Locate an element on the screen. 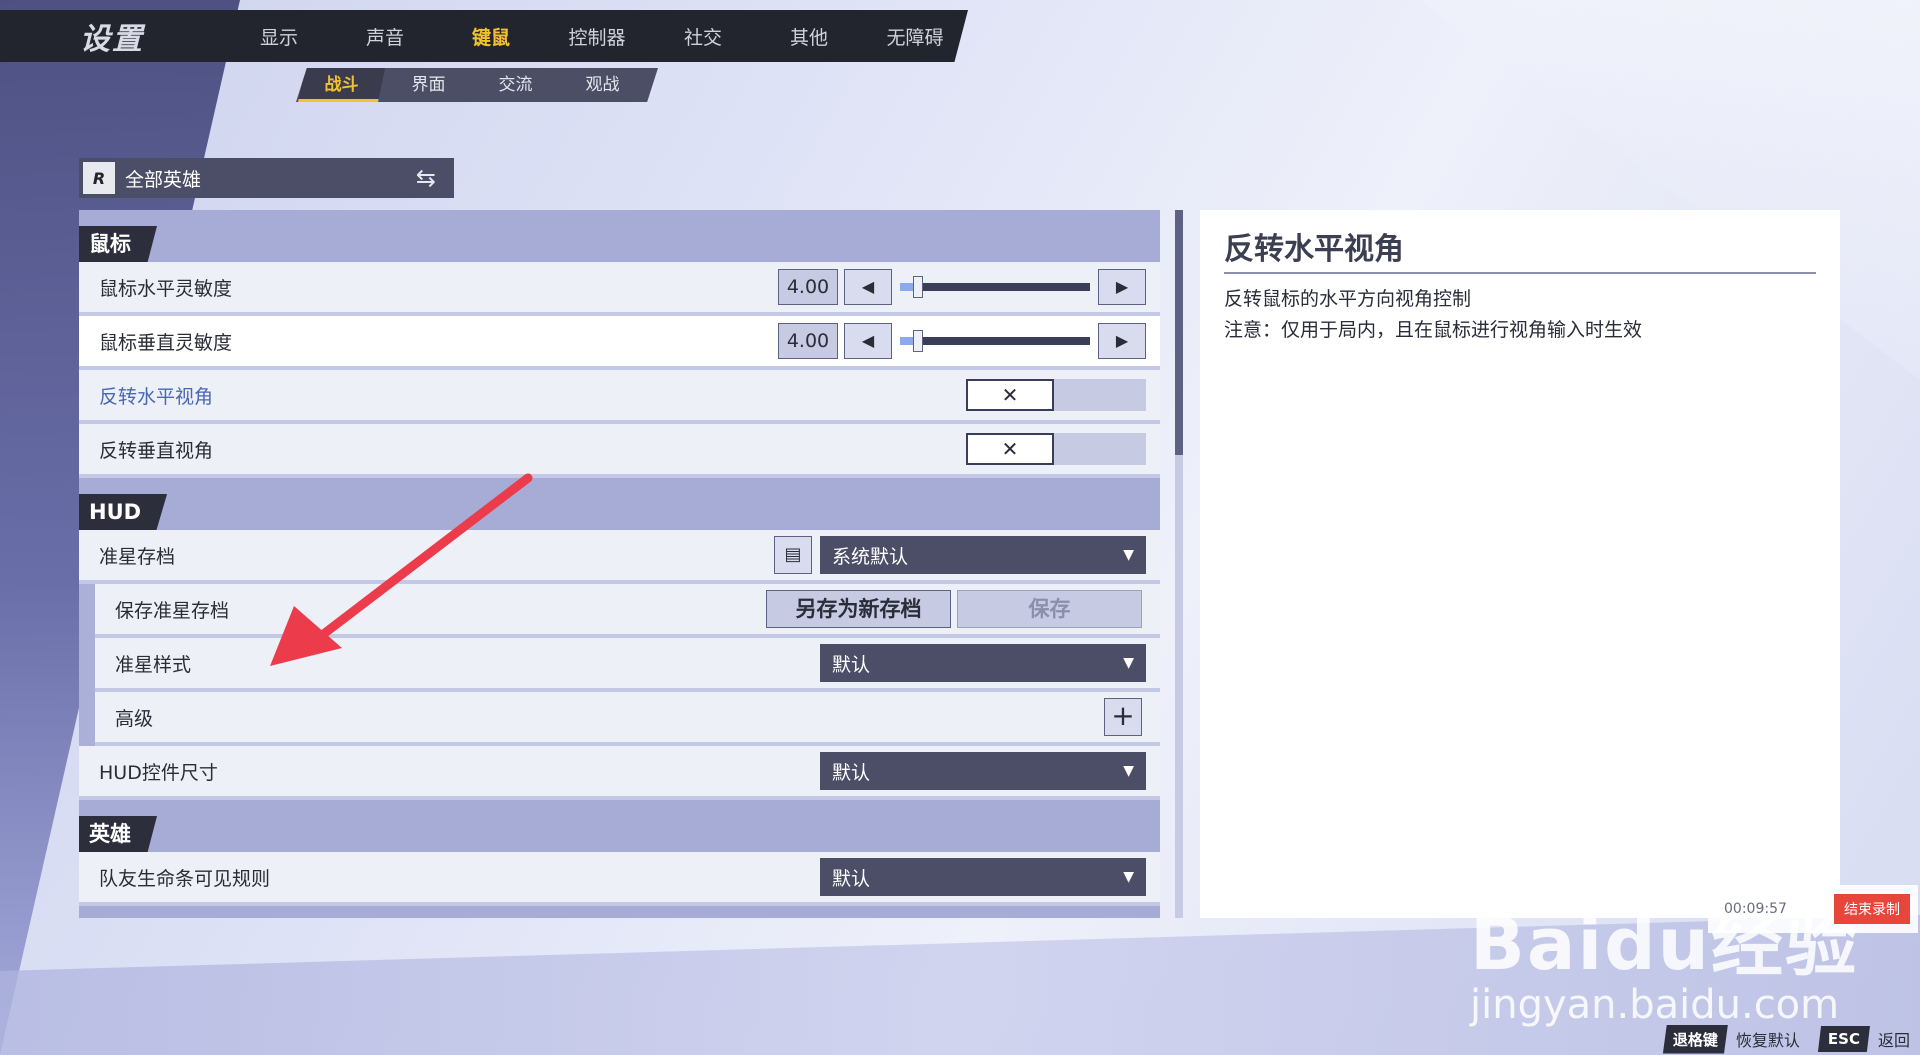 The width and height of the screenshot is (1920, 1055). hud-size-dropdown: 默认 ▼ is located at coordinates (983, 771).